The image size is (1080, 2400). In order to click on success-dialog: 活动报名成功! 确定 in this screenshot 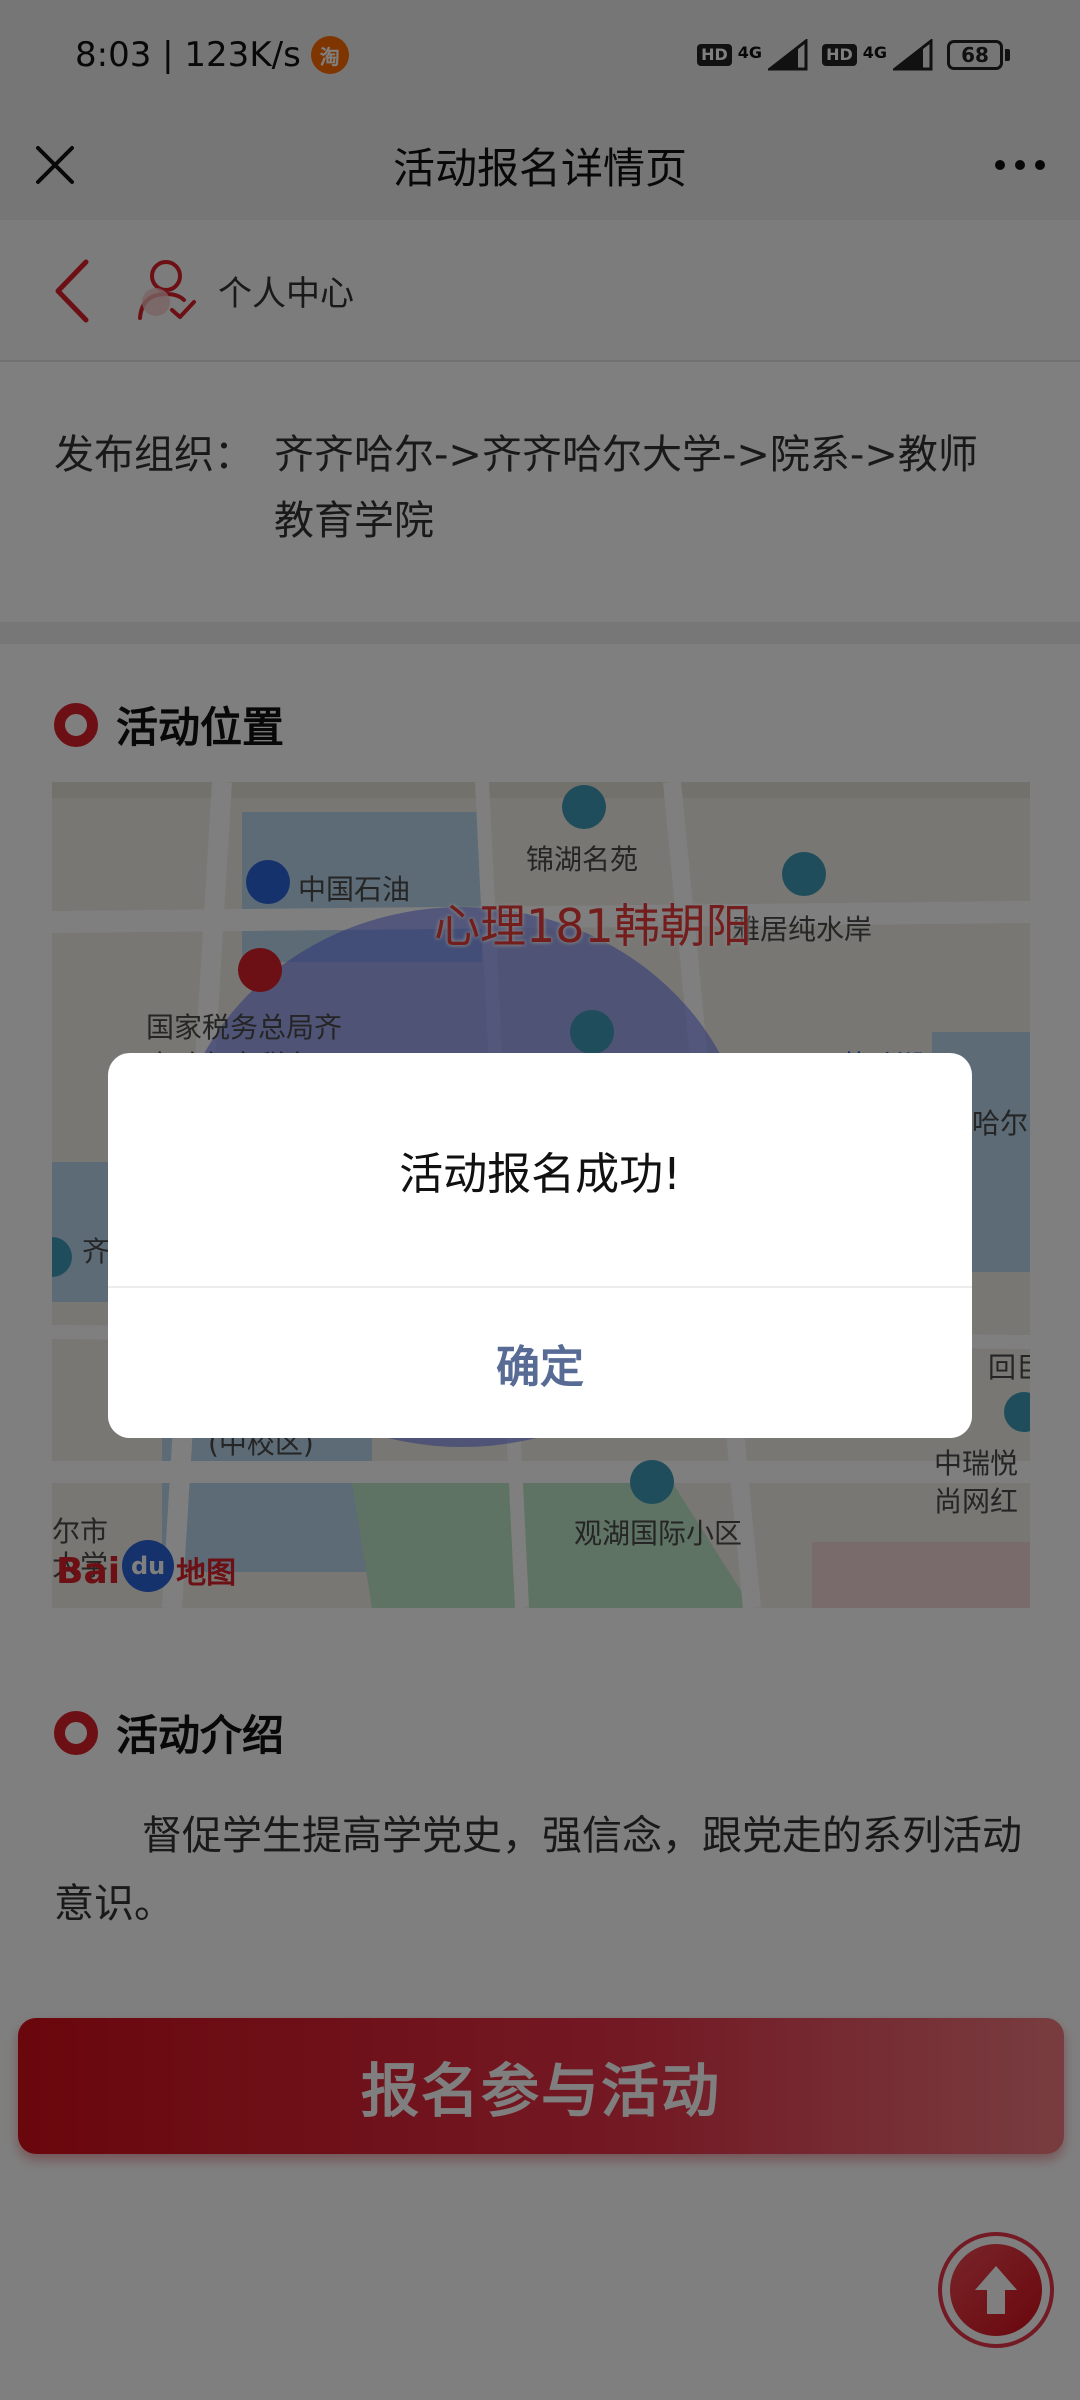, I will do `click(540, 1245)`.